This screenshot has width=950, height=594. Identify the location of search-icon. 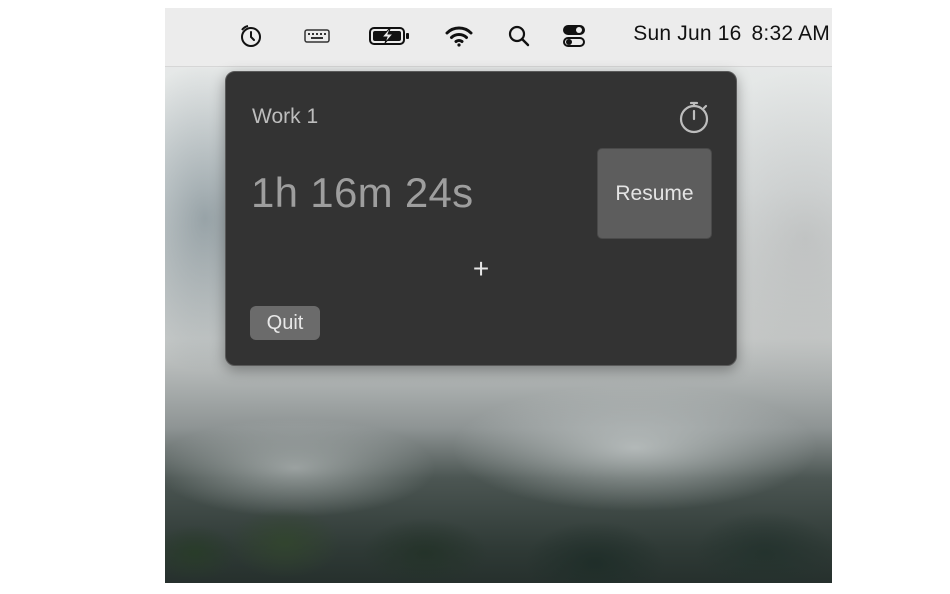
(519, 36).